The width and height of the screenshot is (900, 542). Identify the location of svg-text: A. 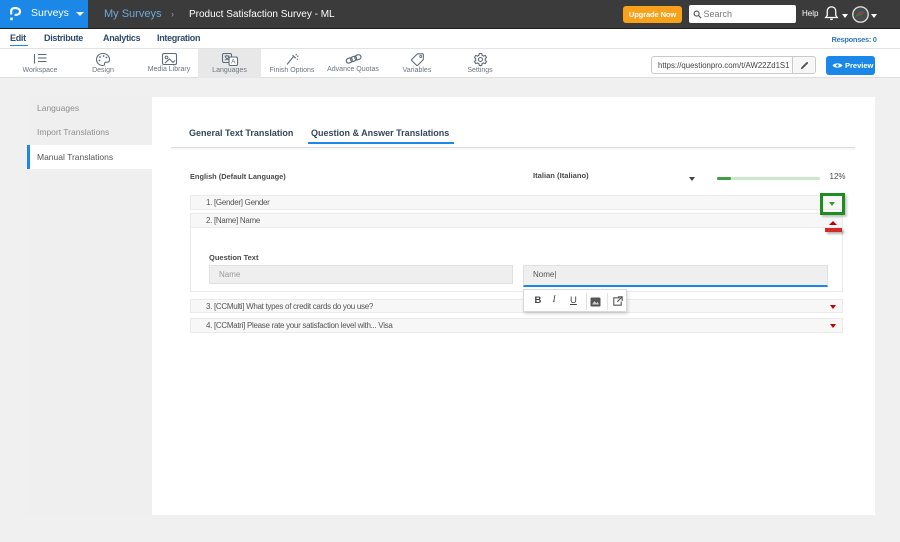
(233, 62).